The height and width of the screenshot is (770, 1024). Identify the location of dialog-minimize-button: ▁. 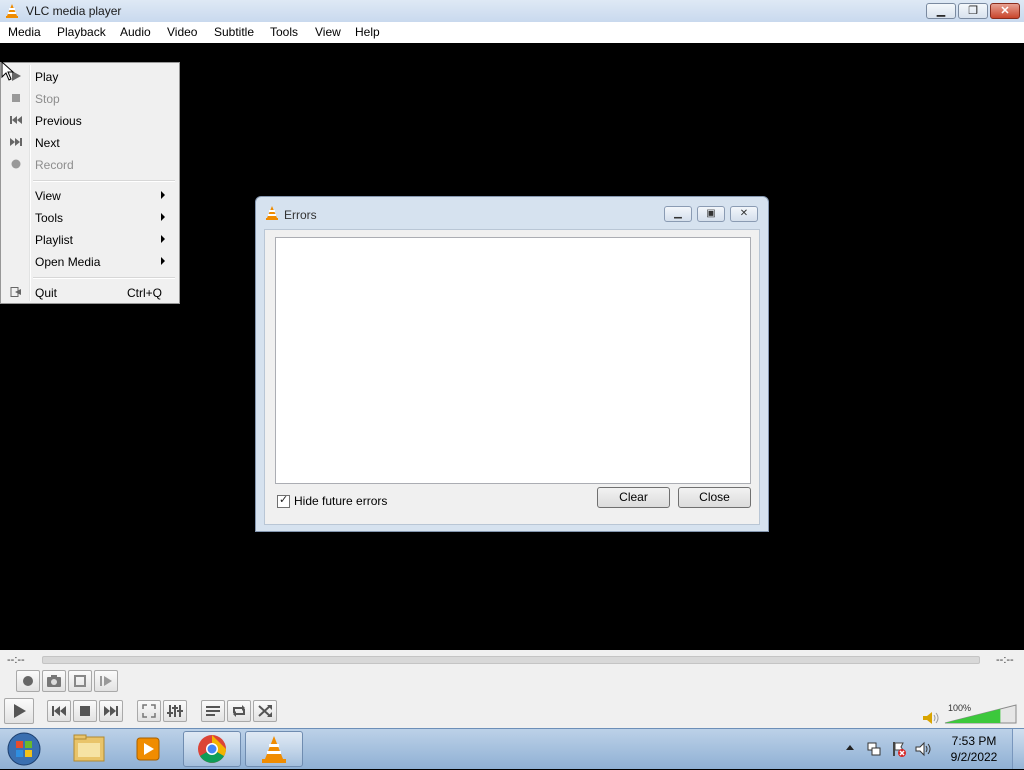
(678, 214).